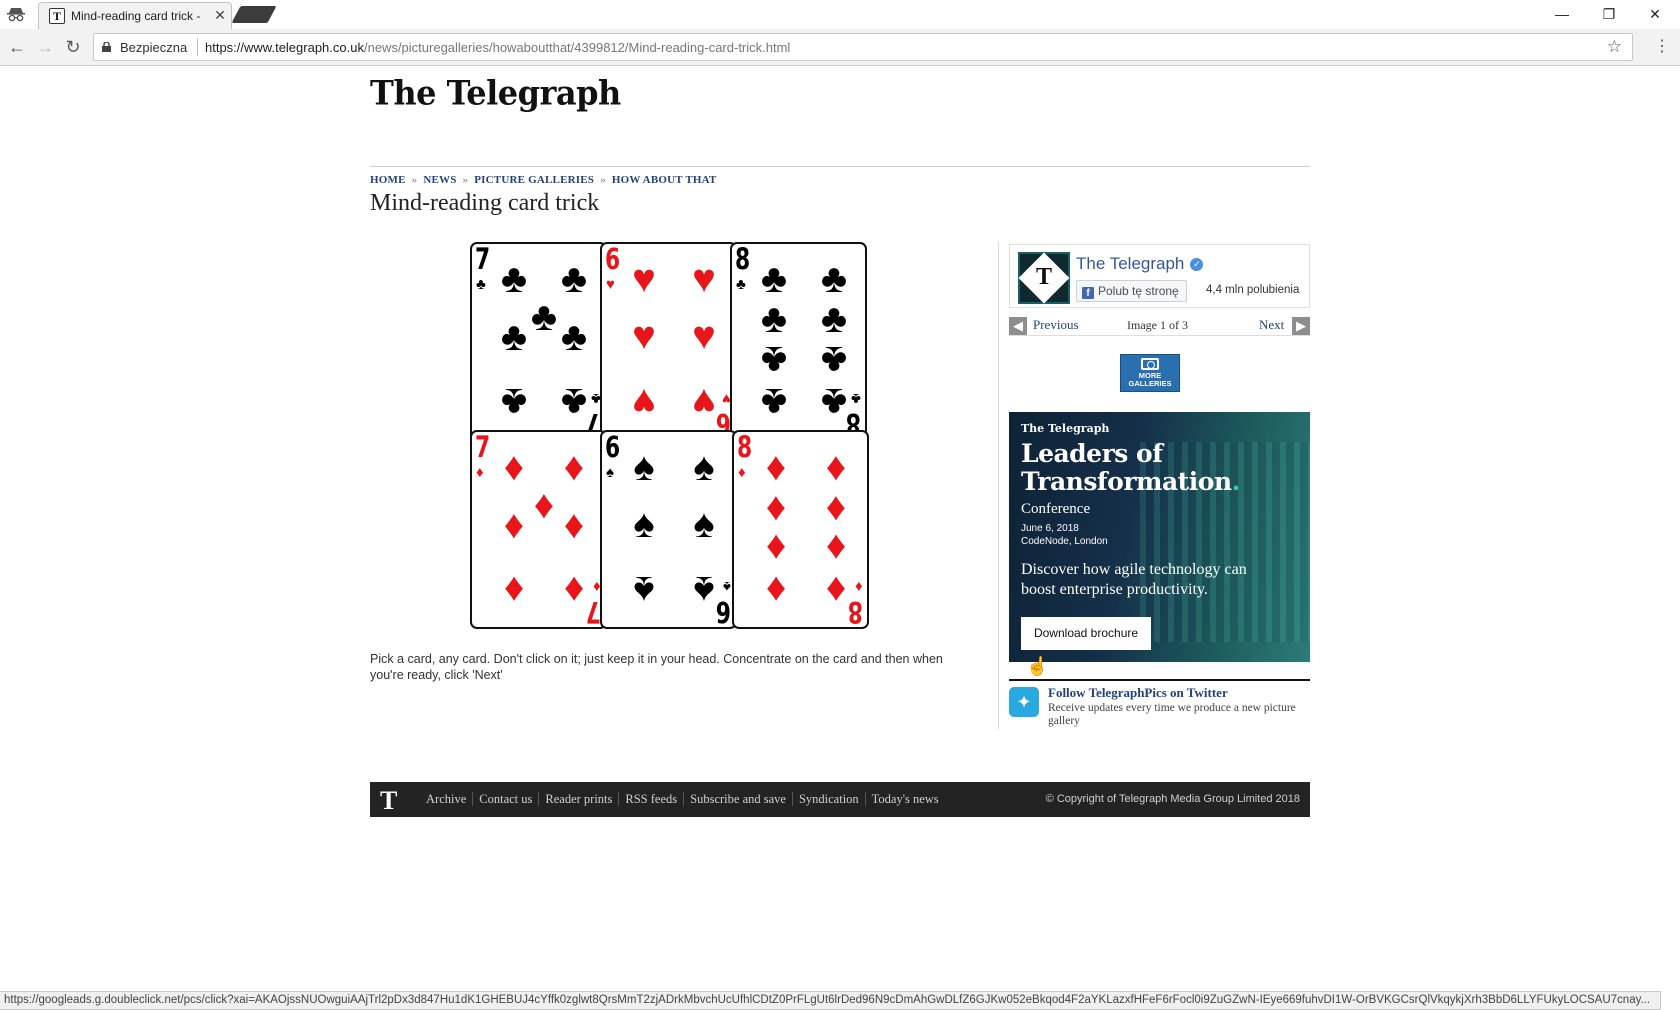 The width and height of the screenshot is (1680, 1010). Describe the element at coordinates (1271, 325) in the screenshot. I see `next-link: Next` at that location.